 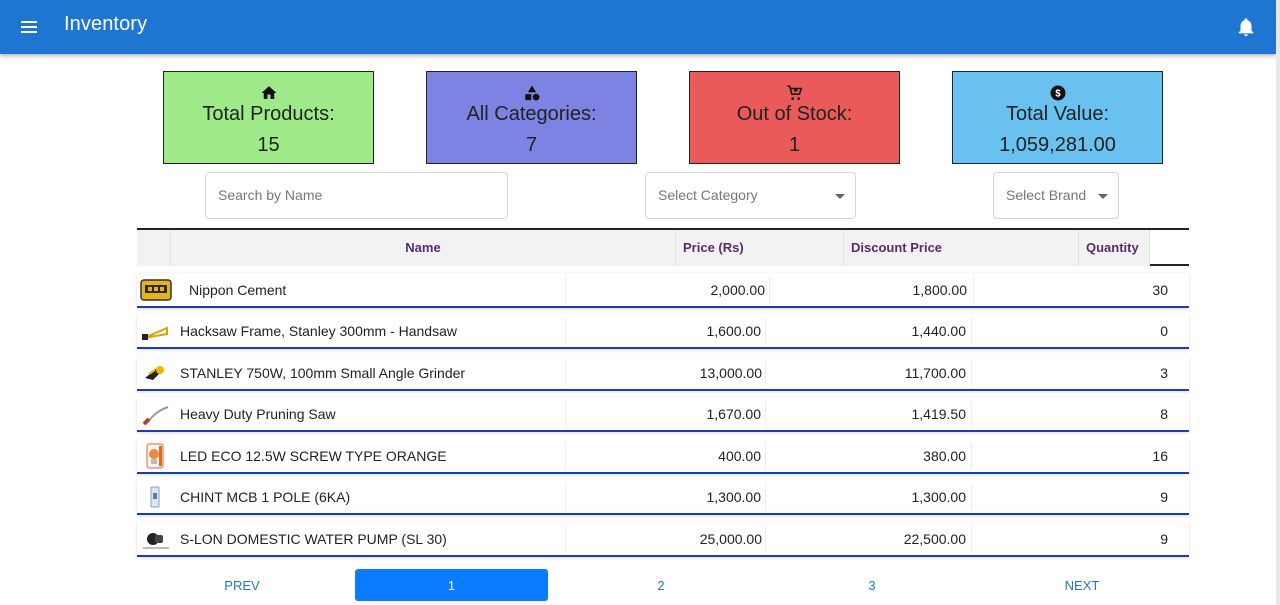 What do you see at coordinates (730, 539) in the screenshot?
I see `product-price: 25,000.00` at bounding box center [730, 539].